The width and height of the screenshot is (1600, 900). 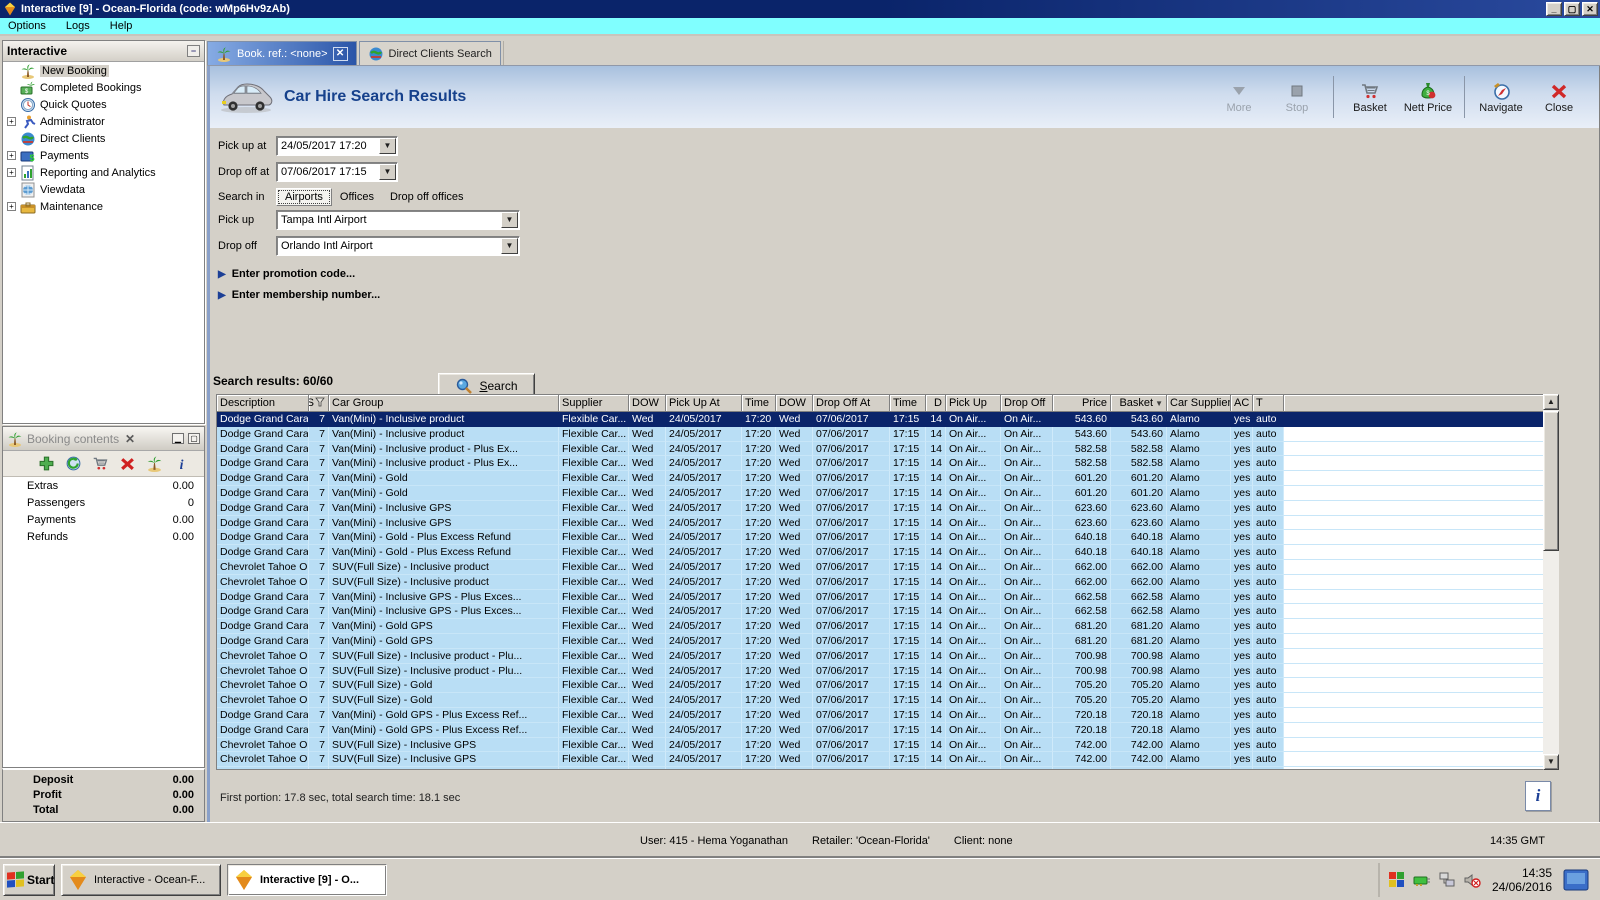 I want to click on vertical-scrollbar: ▲ ▼, so click(x=1551, y=582).